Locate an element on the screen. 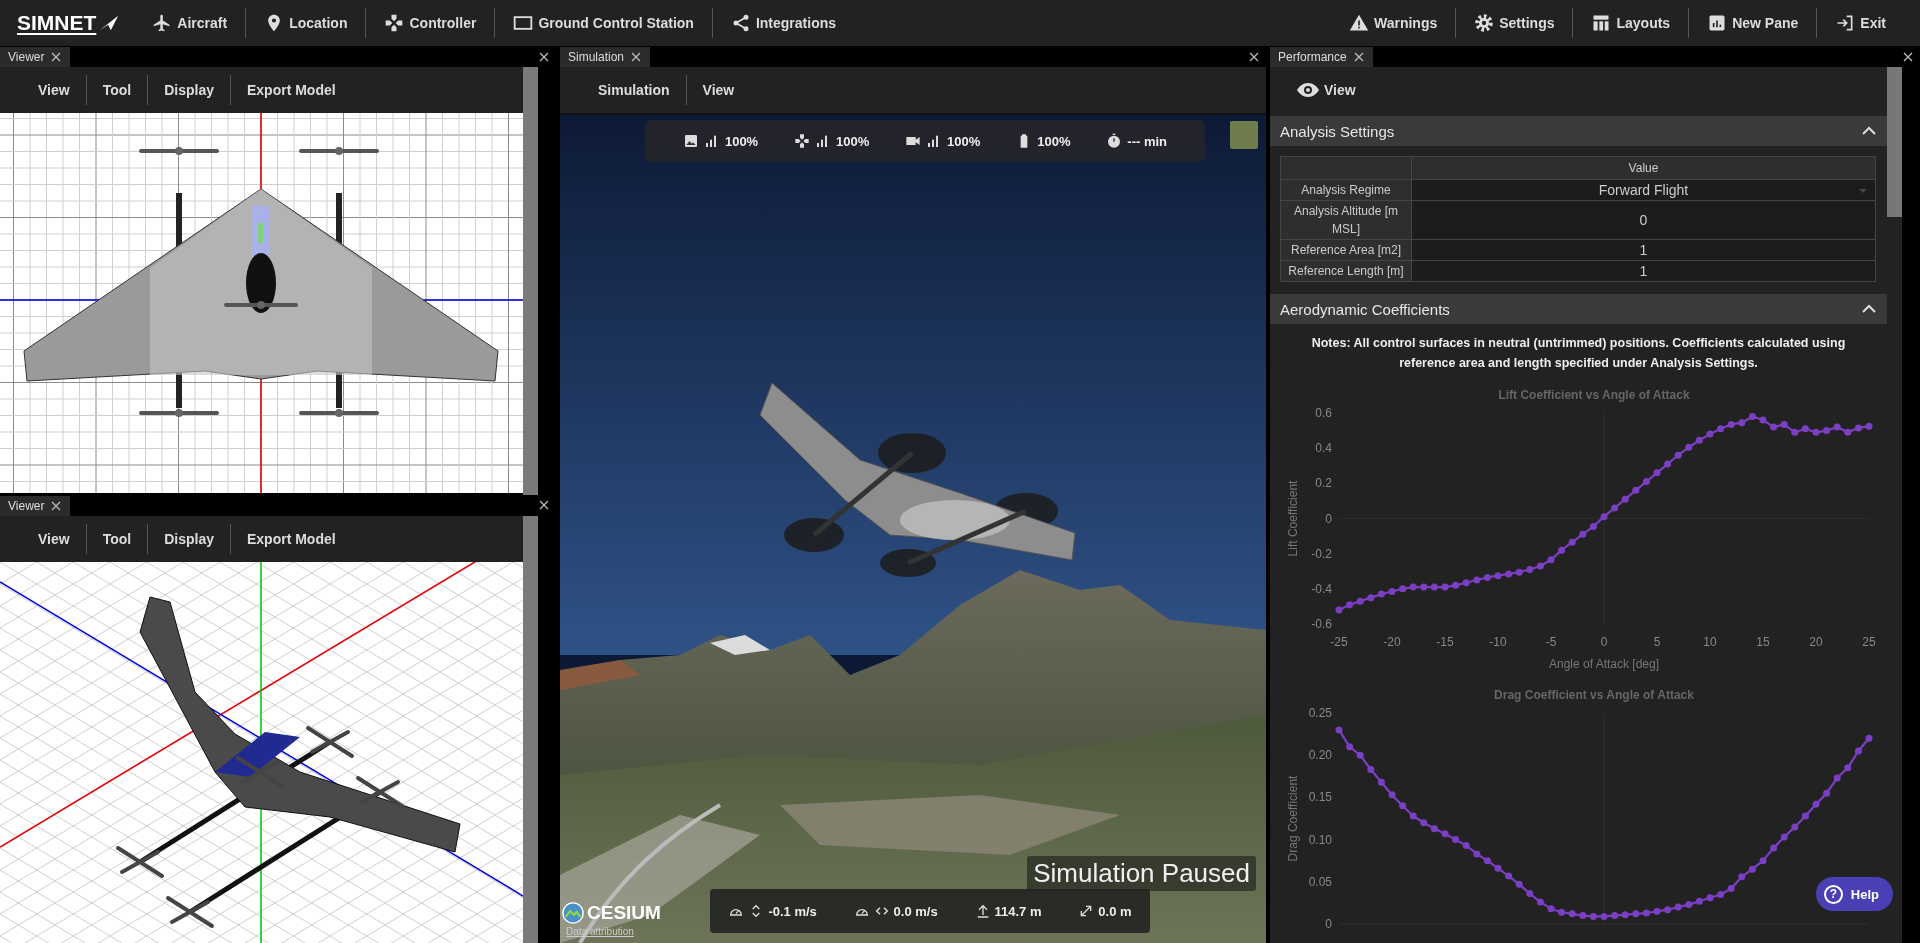  nav-button: Integrations is located at coordinates (783, 23).